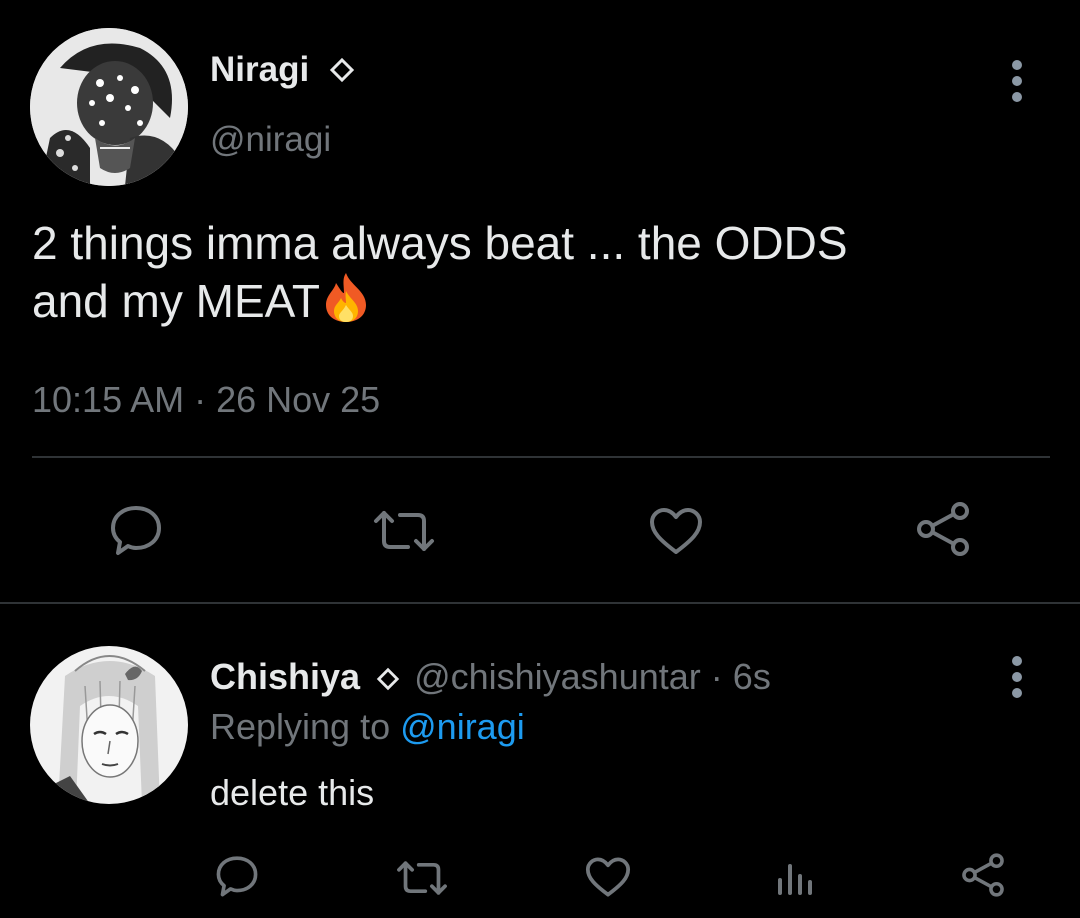  I want to click on display-name: Chishiya, so click(285, 676).